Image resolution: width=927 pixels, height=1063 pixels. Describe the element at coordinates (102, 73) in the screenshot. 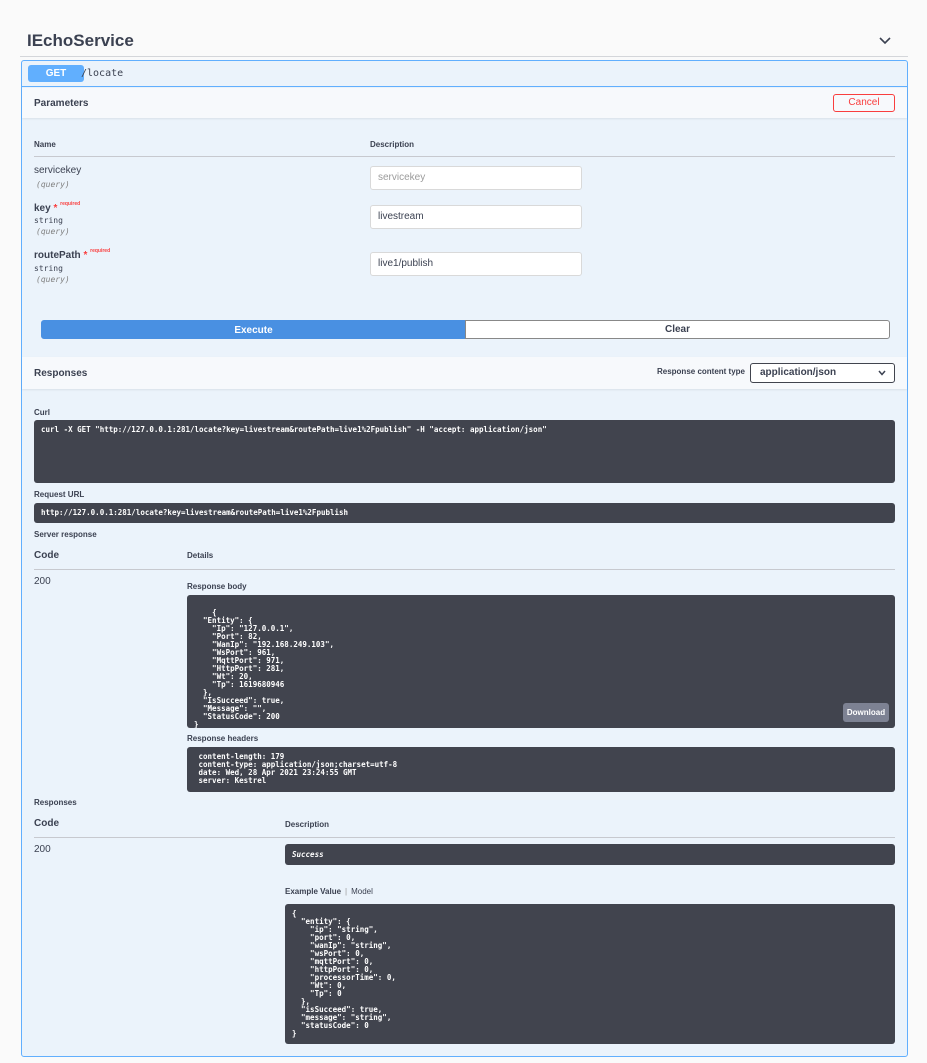

I see `operation-path: /locate` at that location.